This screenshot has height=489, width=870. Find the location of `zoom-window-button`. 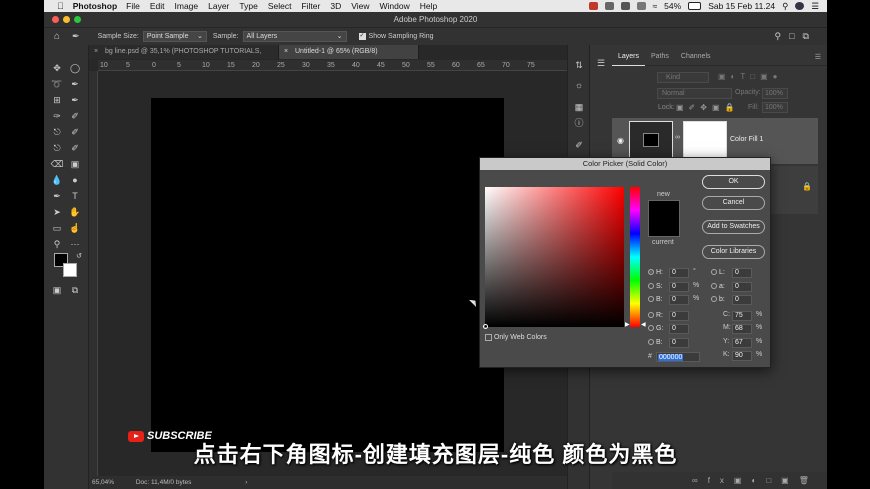

zoom-window-button is located at coordinates (77, 19).